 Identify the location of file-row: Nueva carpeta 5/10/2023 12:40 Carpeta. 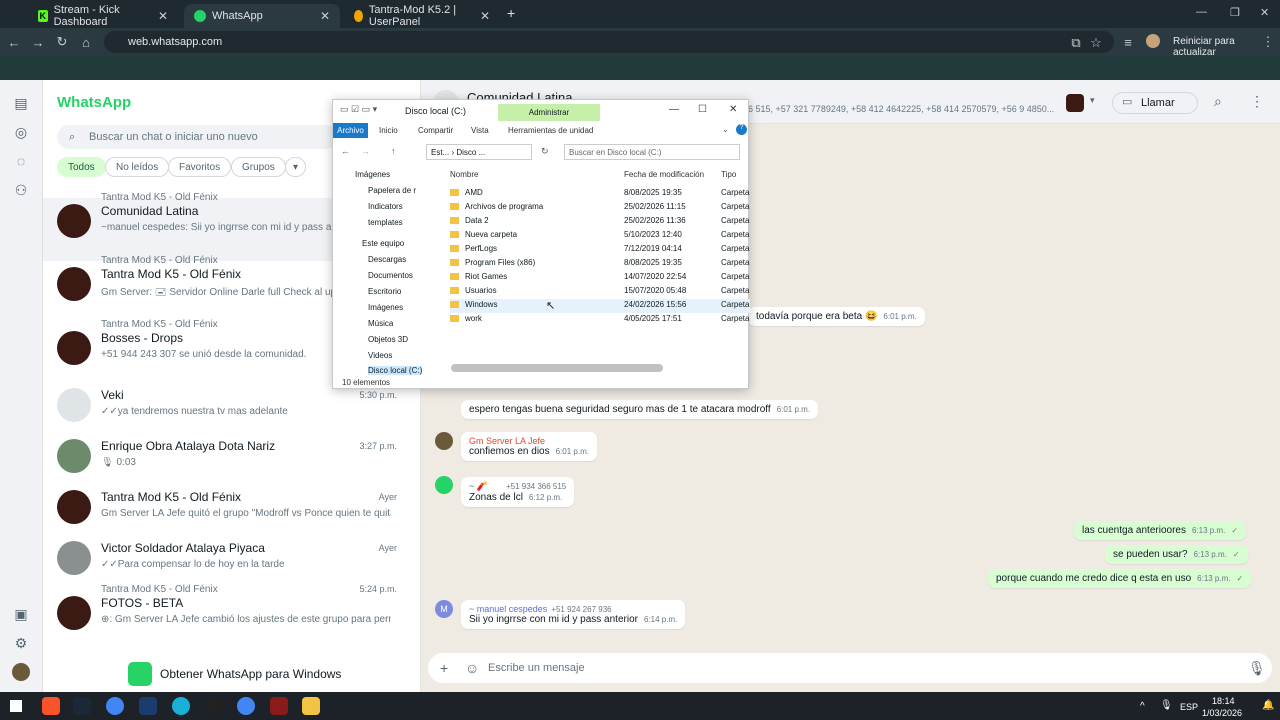
(600, 237).